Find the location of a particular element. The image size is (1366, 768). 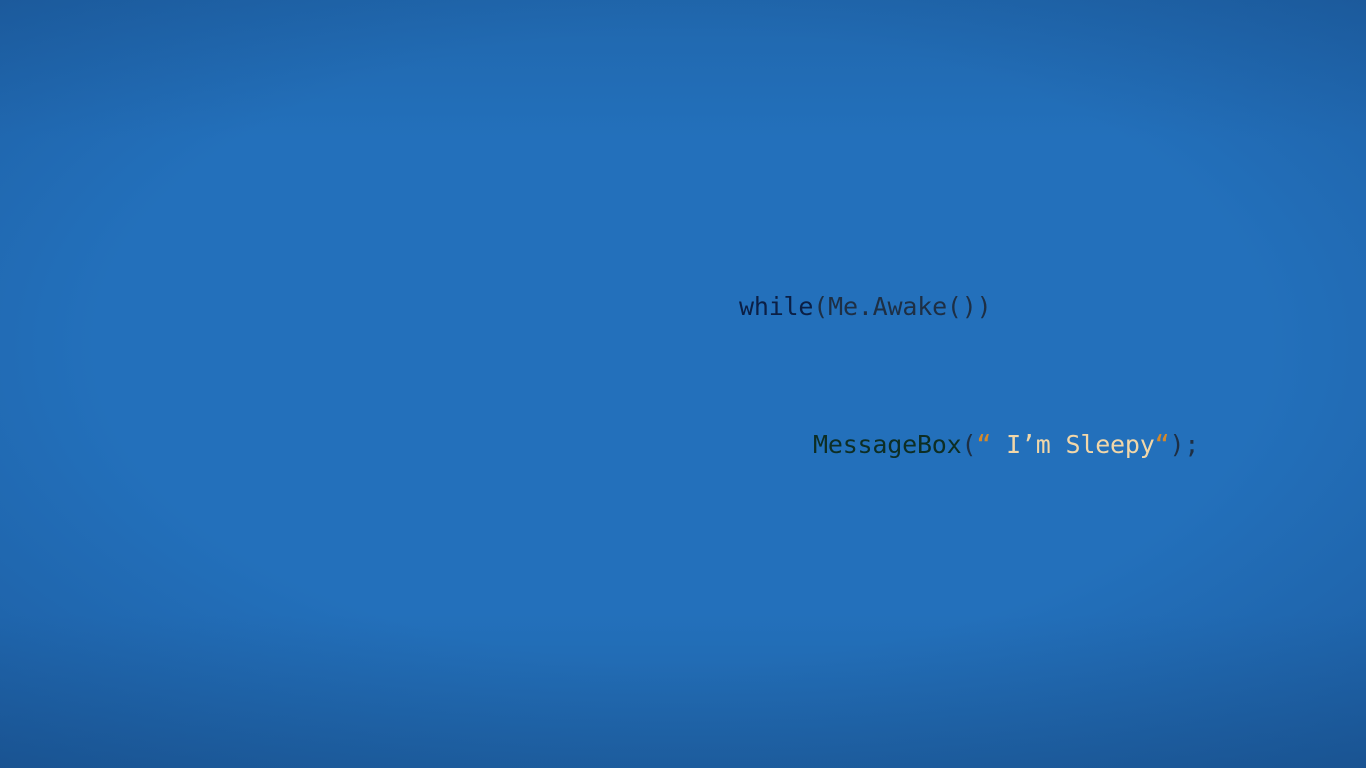

string-literal: I’m Sleepy is located at coordinates (1073, 444).